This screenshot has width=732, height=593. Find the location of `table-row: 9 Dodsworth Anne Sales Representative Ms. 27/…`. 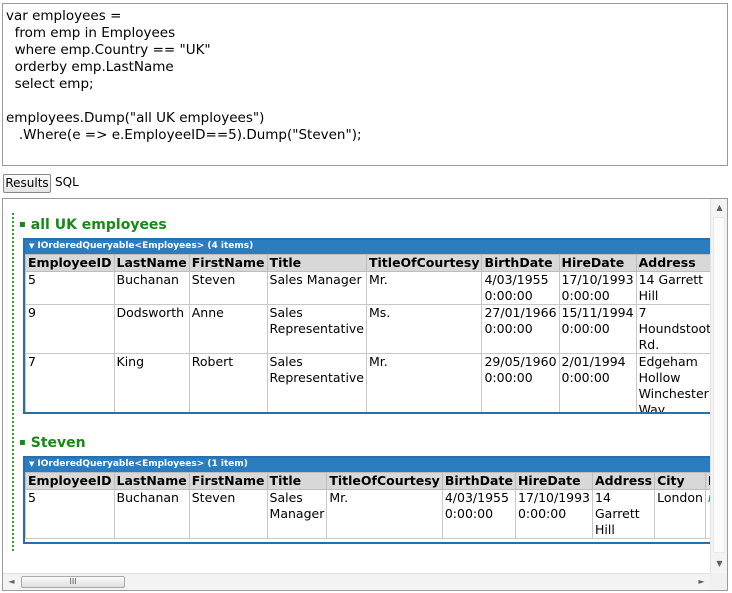

table-row: 9 Dodsworth Anne Sales Representative Ms. 27/… is located at coordinates (369, 329).